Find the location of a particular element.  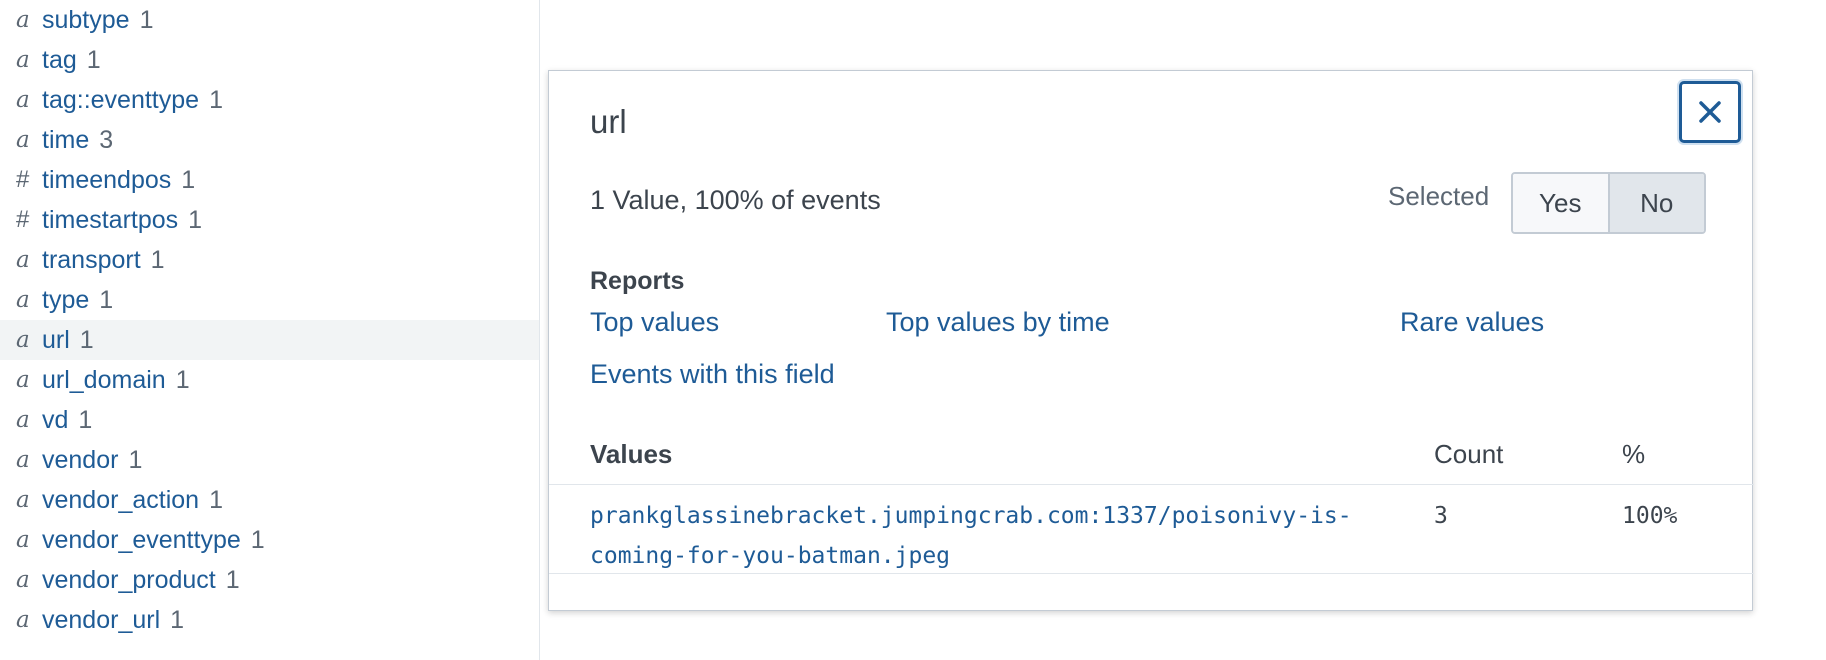

field-row-tag-eventtype: a tag::eventtype 1 is located at coordinates (269, 100).